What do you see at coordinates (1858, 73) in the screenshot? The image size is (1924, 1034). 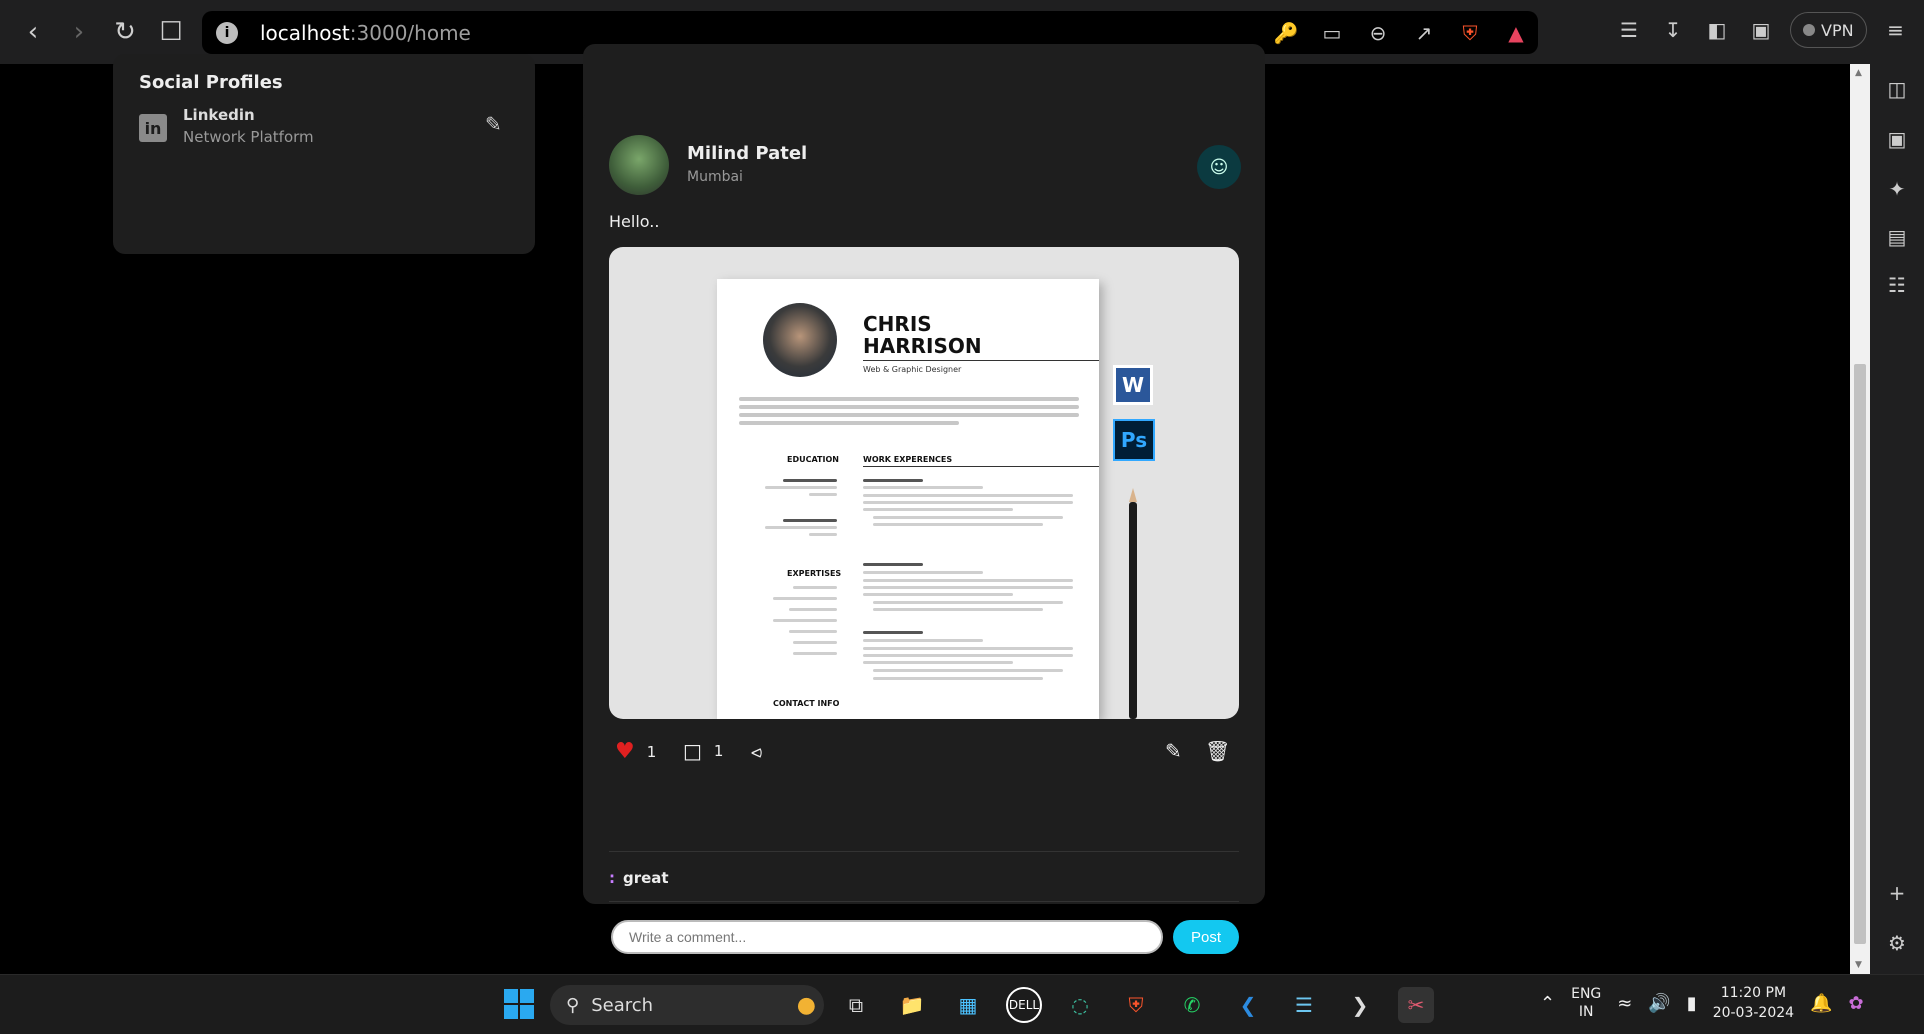 I see `scroll-up-icon: ▲` at bounding box center [1858, 73].